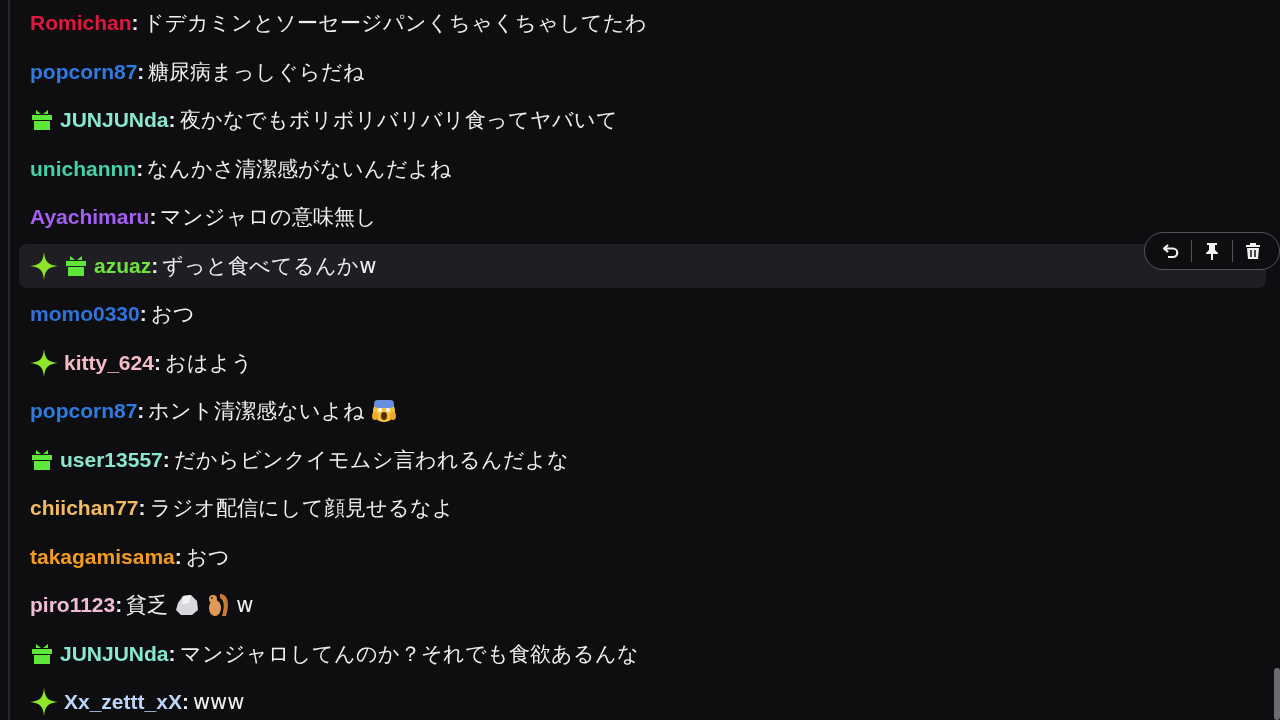  Describe the element at coordinates (85, 314) in the screenshot. I see `username: momo0330` at that location.